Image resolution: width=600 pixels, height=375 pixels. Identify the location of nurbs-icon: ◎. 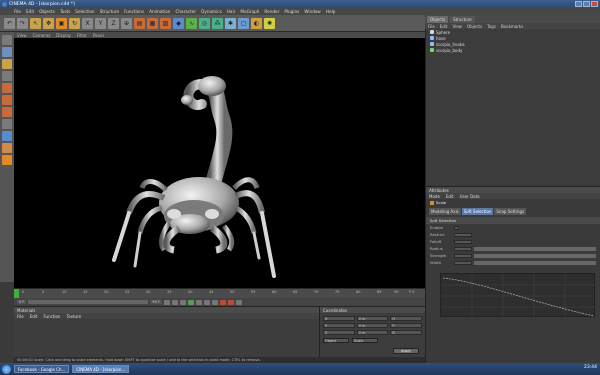
(204, 23).